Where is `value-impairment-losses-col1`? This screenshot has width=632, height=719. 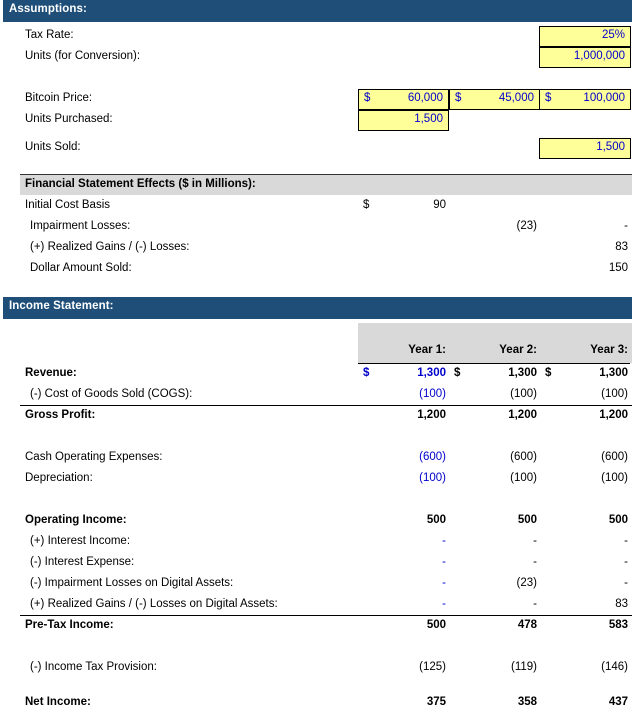
value-impairment-losses-col1 is located at coordinates (402, 227).